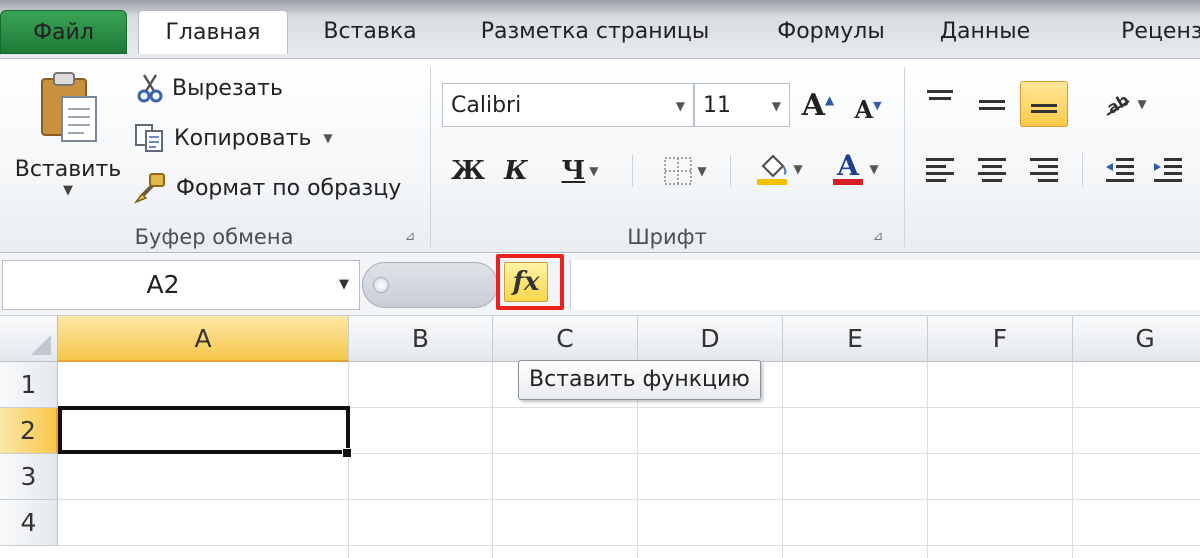 This screenshot has width=1200, height=558. I want to click on clipboard-group-label: Буфер обмена, so click(214, 237).